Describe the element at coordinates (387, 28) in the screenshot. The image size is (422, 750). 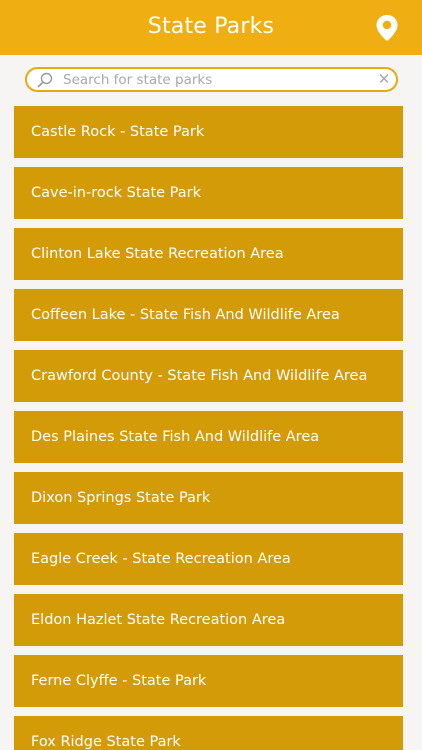
I see `map-pin-icon` at that location.